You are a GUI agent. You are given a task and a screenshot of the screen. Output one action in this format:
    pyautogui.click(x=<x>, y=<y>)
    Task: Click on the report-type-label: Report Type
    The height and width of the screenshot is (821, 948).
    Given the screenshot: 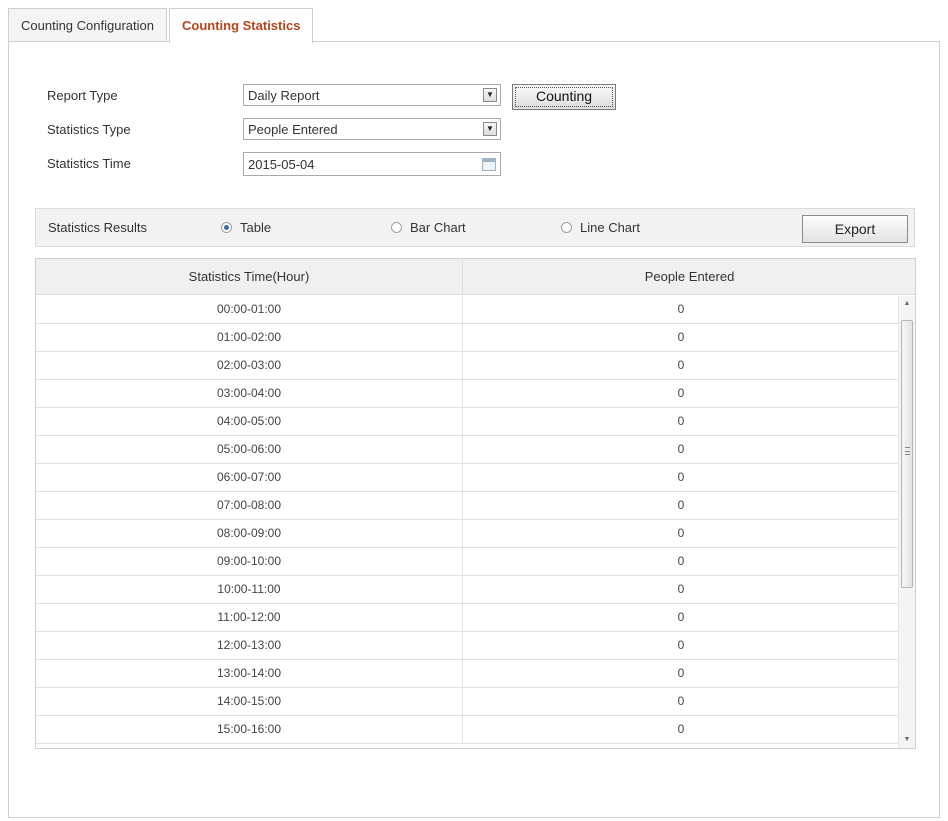 What is the action you would take?
    pyautogui.click(x=82, y=95)
    